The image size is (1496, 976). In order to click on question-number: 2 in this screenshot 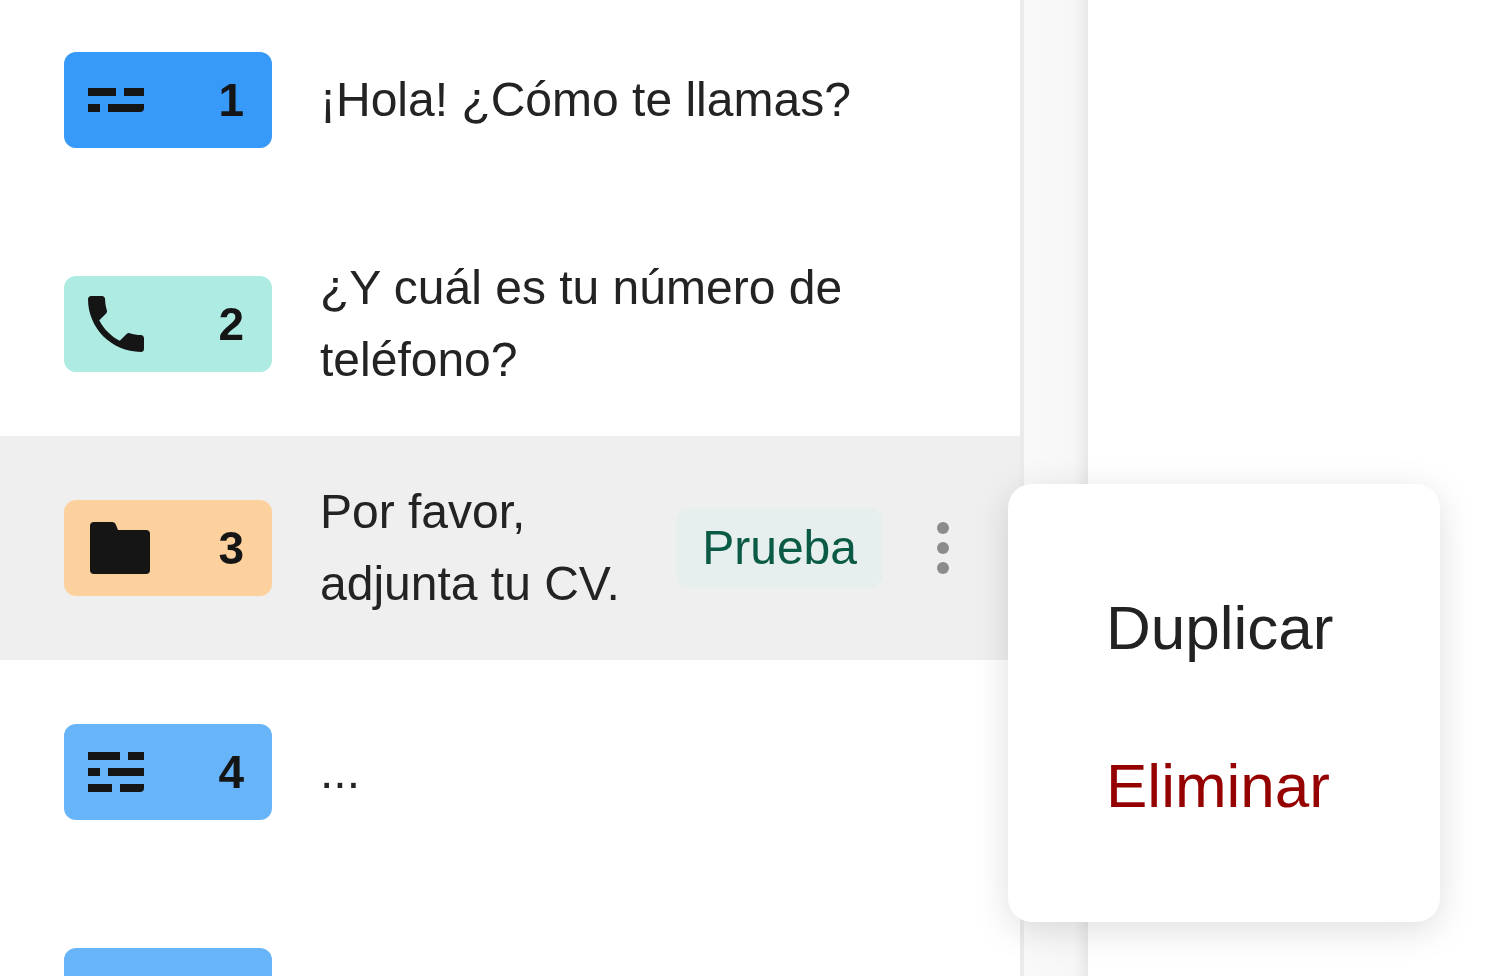, I will do `click(231, 324)`.